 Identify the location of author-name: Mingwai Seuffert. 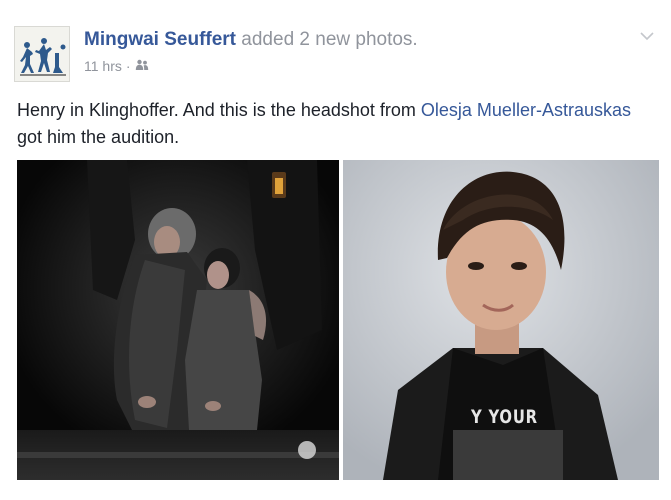
(160, 39).